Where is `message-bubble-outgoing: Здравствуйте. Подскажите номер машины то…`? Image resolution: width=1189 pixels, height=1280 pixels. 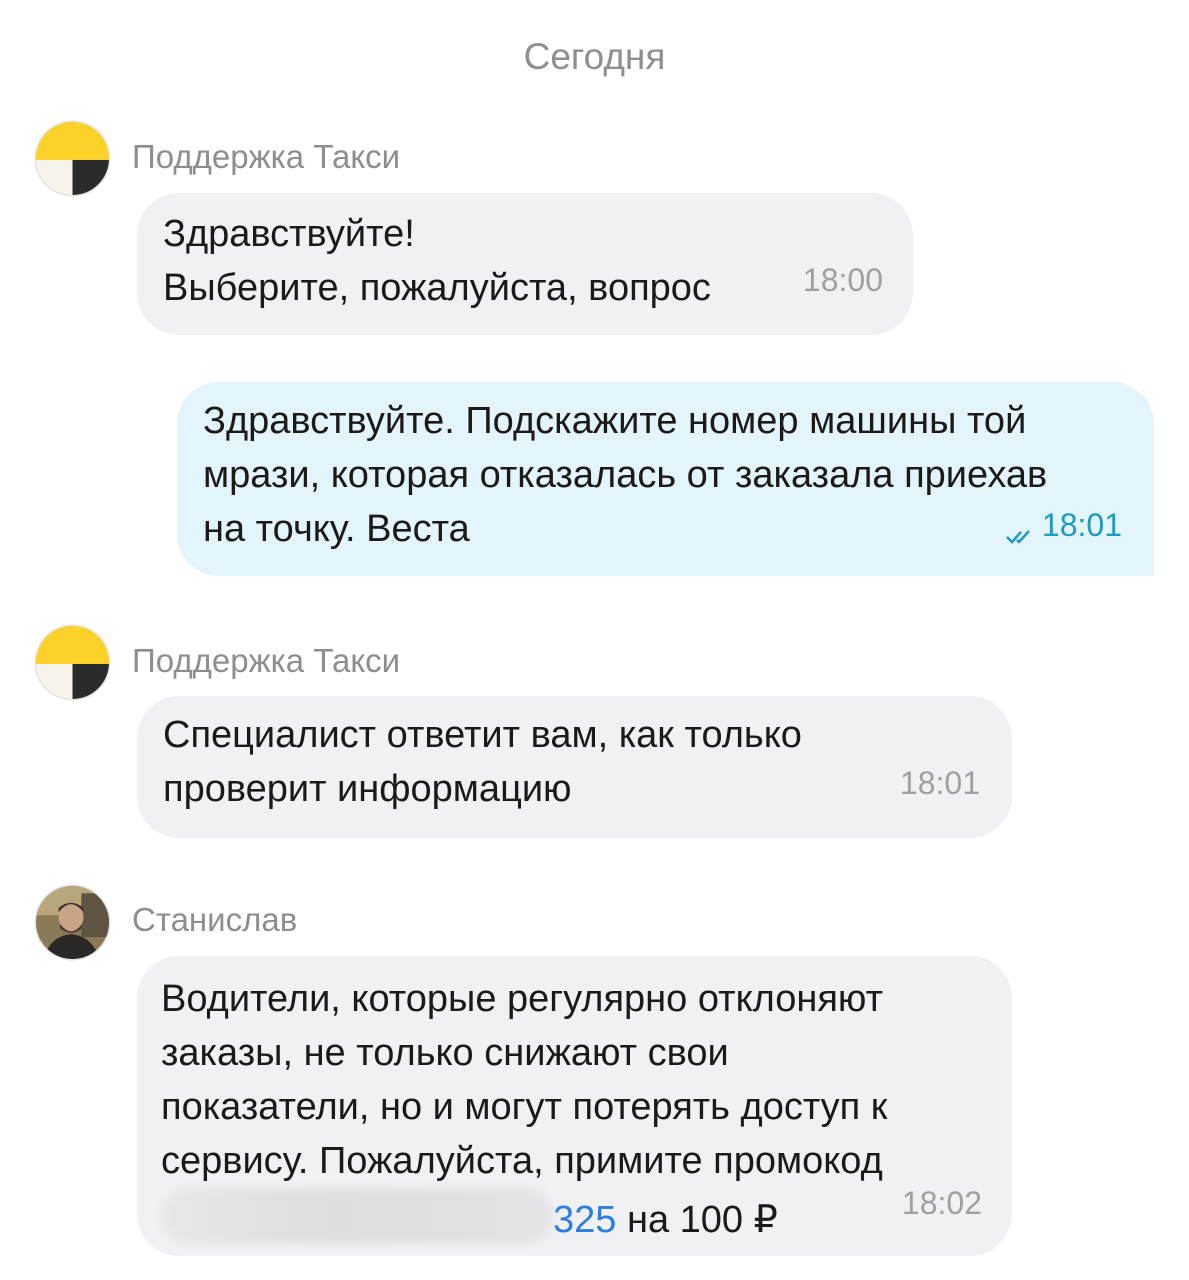 message-bubble-outgoing: Здравствуйте. Подскажите номер машины то… is located at coordinates (665, 479).